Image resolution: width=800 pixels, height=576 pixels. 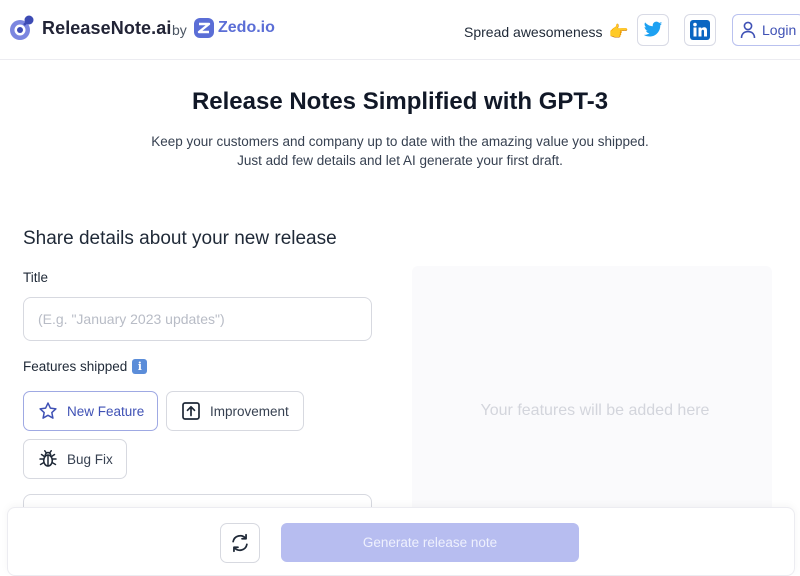 I want to click on by-label: by, so click(x=179, y=30).